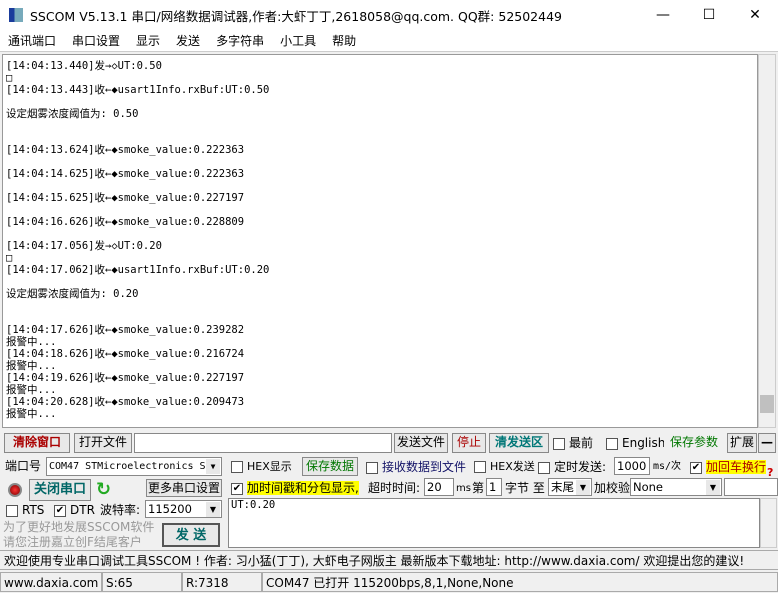 This screenshot has height=593, width=778. Describe the element at coordinates (261, 467) in the screenshot. I see `hex-display-checkbox: HEX显示` at that location.